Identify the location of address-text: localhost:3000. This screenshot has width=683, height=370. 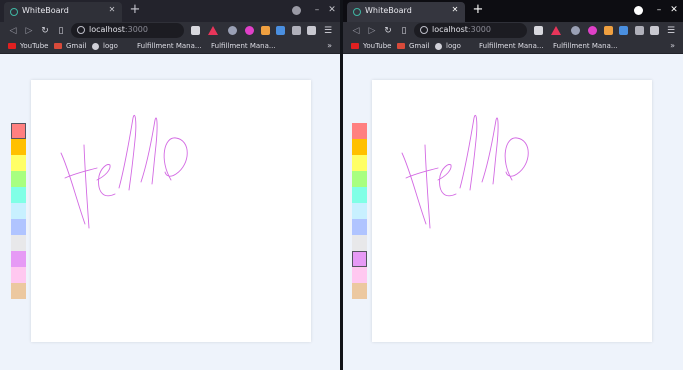
(118, 29).